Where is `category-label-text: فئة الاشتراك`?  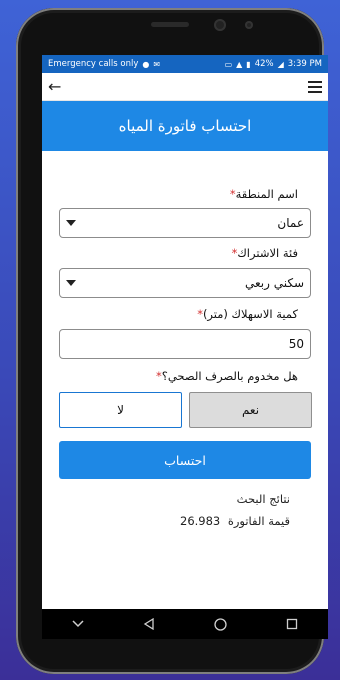 category-label-text: فئة الاشتراك is located at coordinates (267, 253).